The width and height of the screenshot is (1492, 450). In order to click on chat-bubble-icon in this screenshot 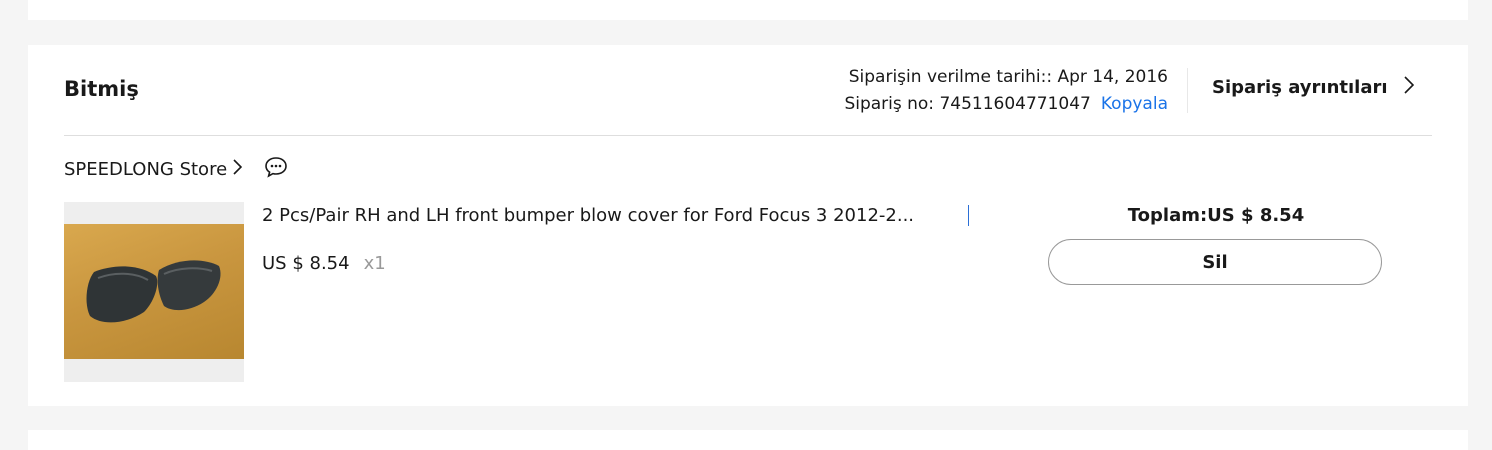, I will do `click(276, 169)`.